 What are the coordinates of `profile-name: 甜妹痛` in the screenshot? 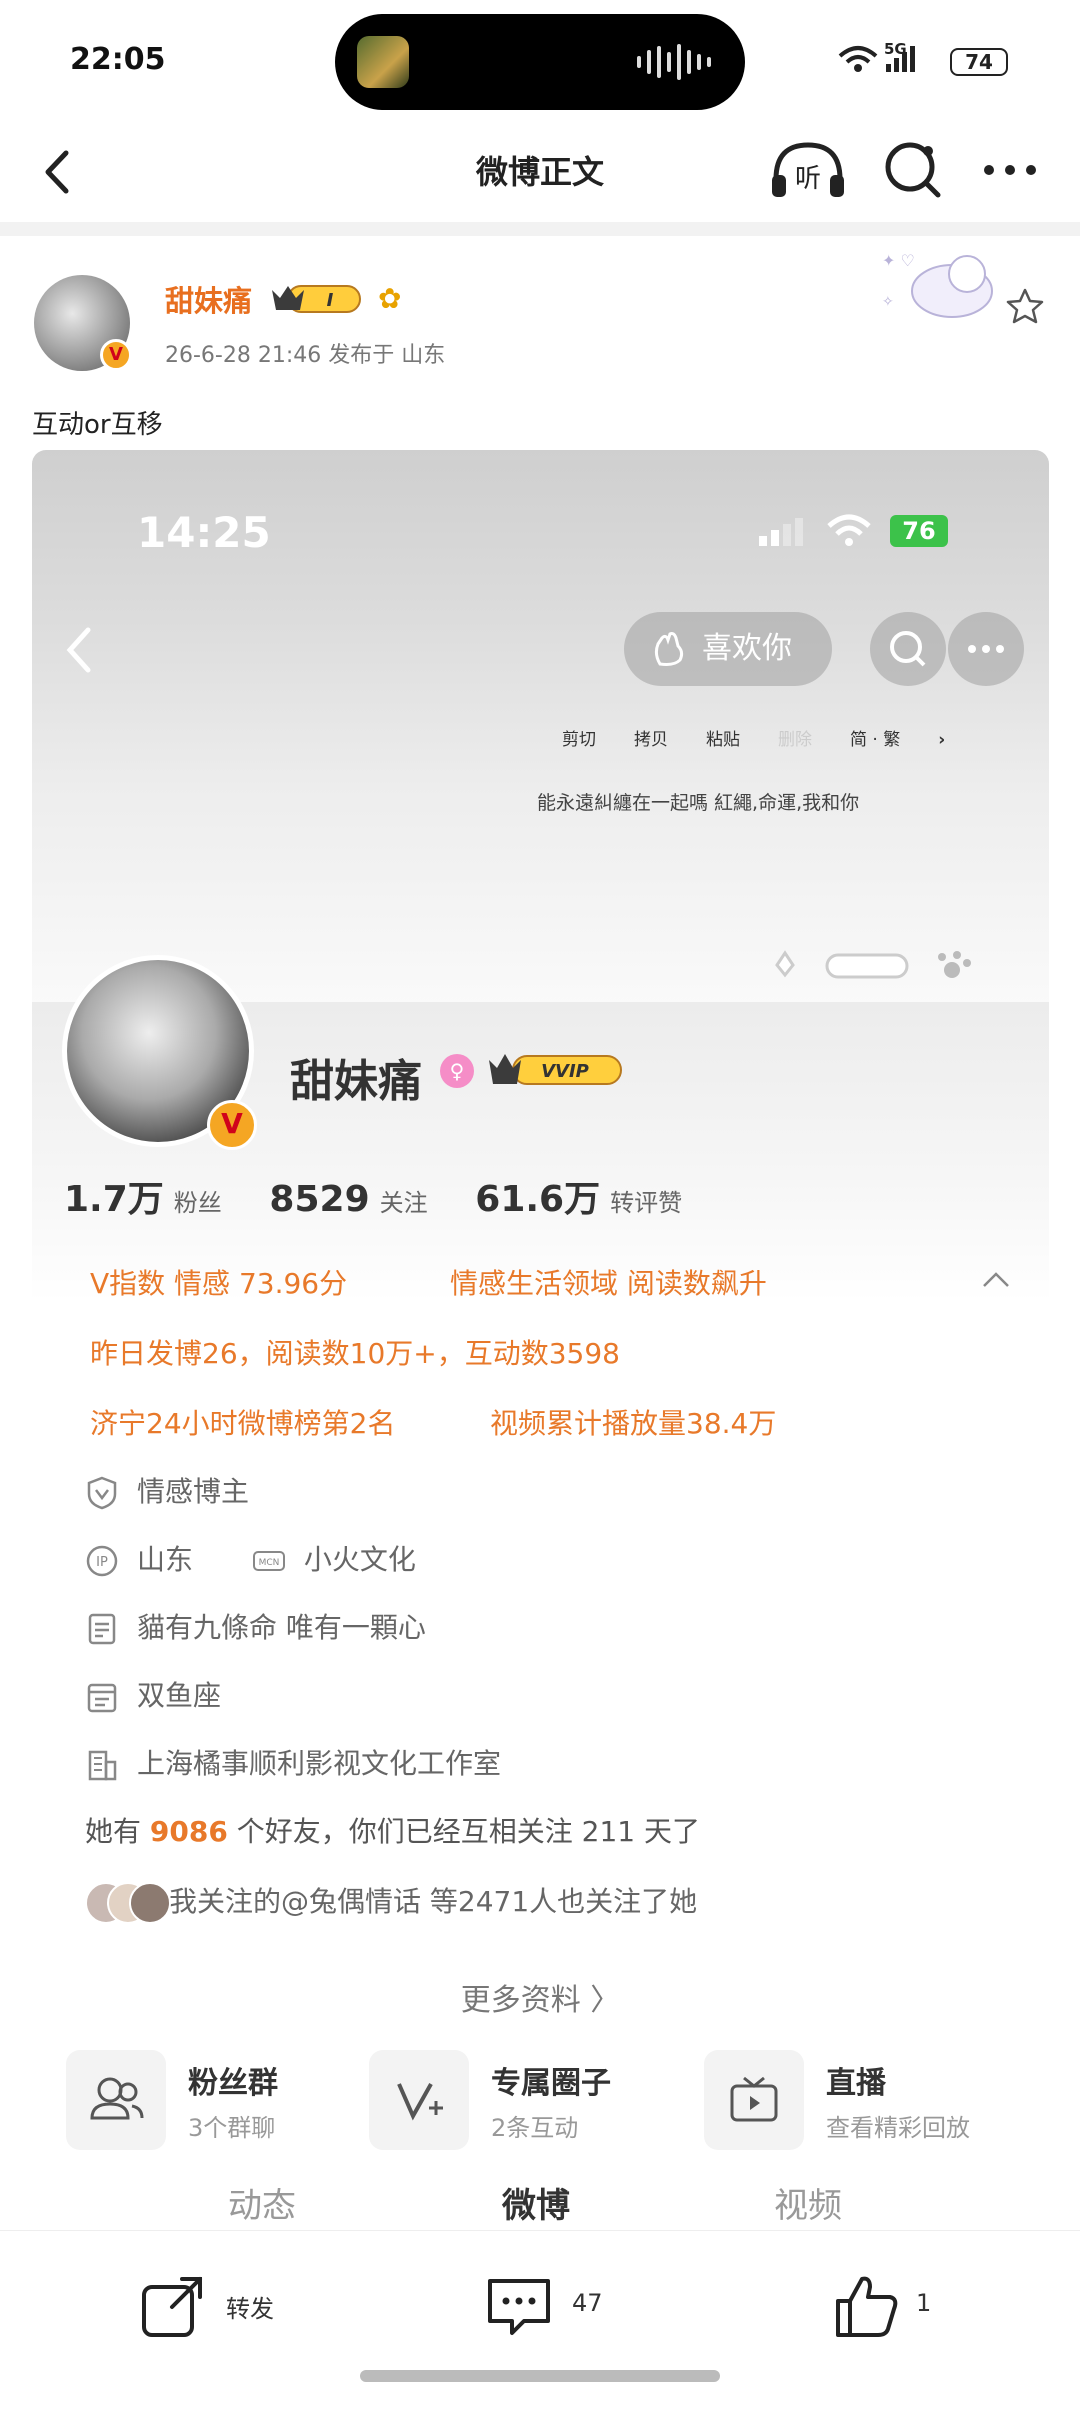 It's located at (356, 1081).